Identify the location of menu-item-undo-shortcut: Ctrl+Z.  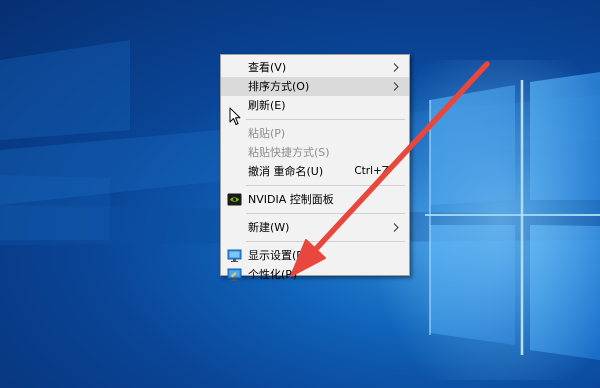
(371, 171).